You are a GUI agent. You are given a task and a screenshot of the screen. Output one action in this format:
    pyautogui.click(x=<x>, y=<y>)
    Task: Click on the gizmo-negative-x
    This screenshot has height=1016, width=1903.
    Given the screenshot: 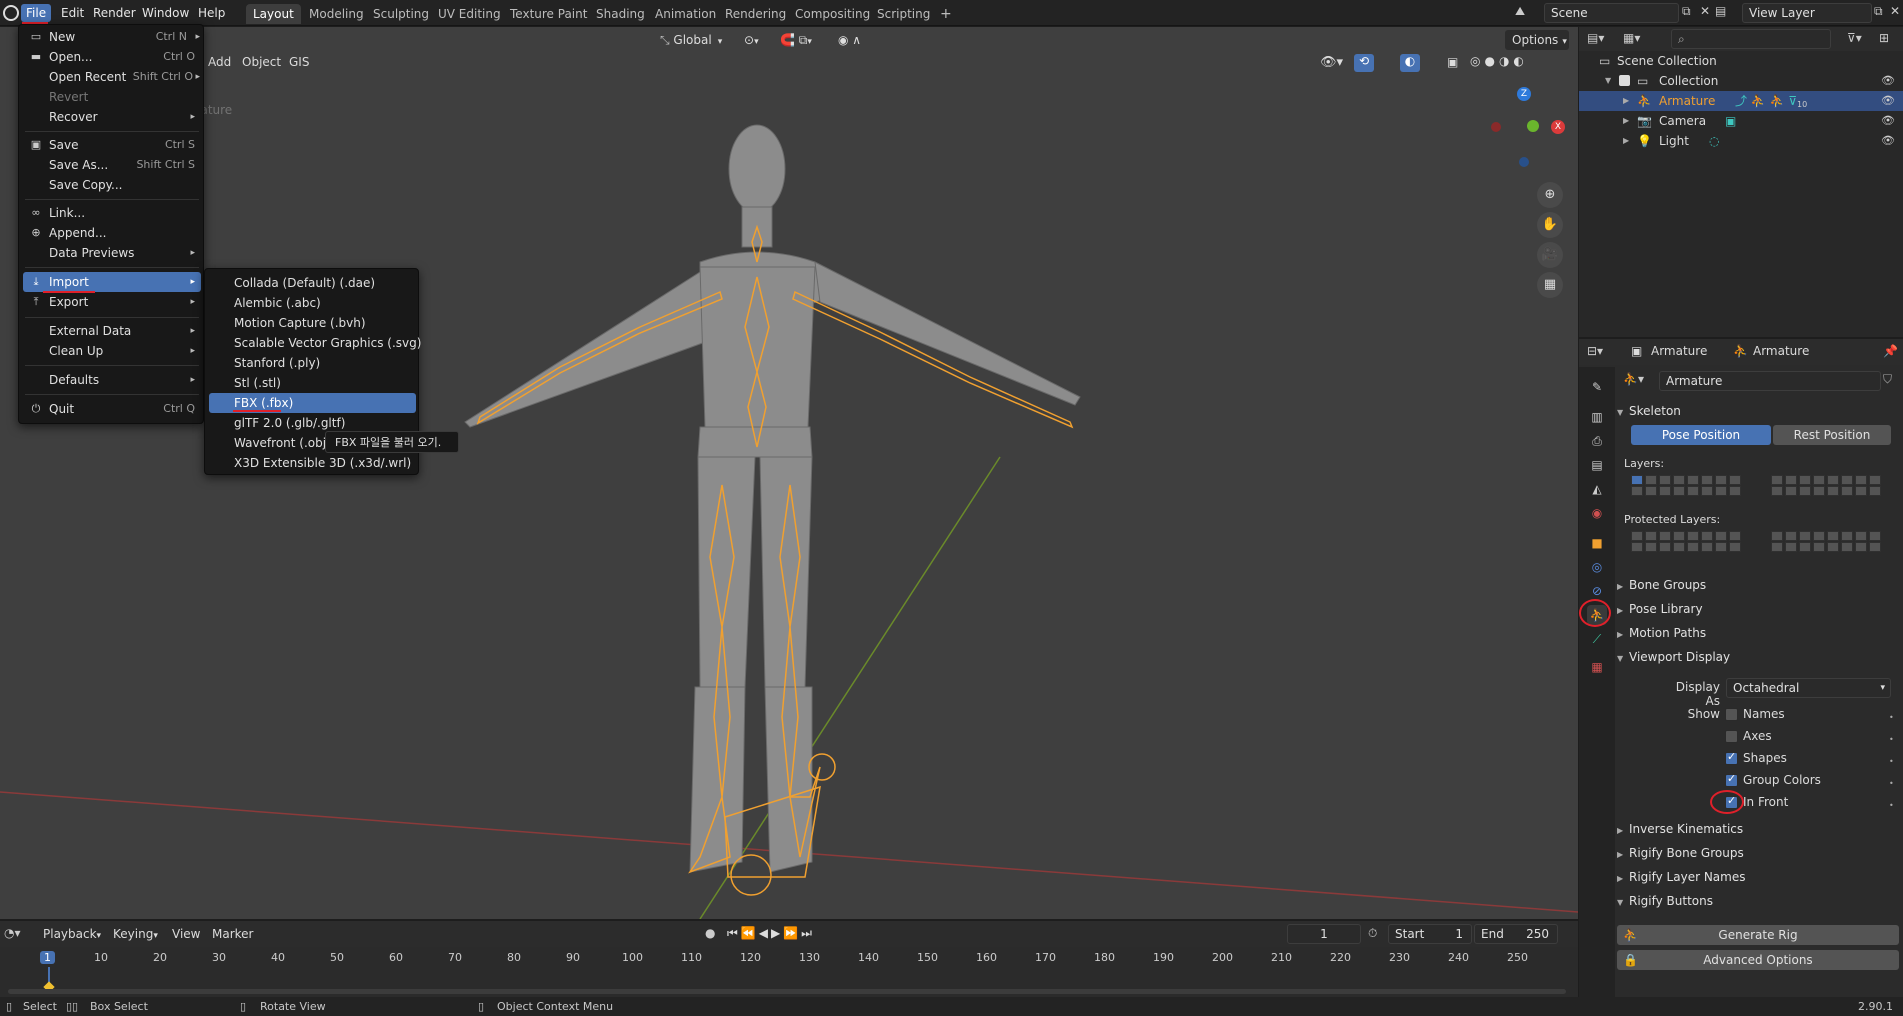 What is the action you would take?
    pyautogui.click(x=1496, y=127)
    